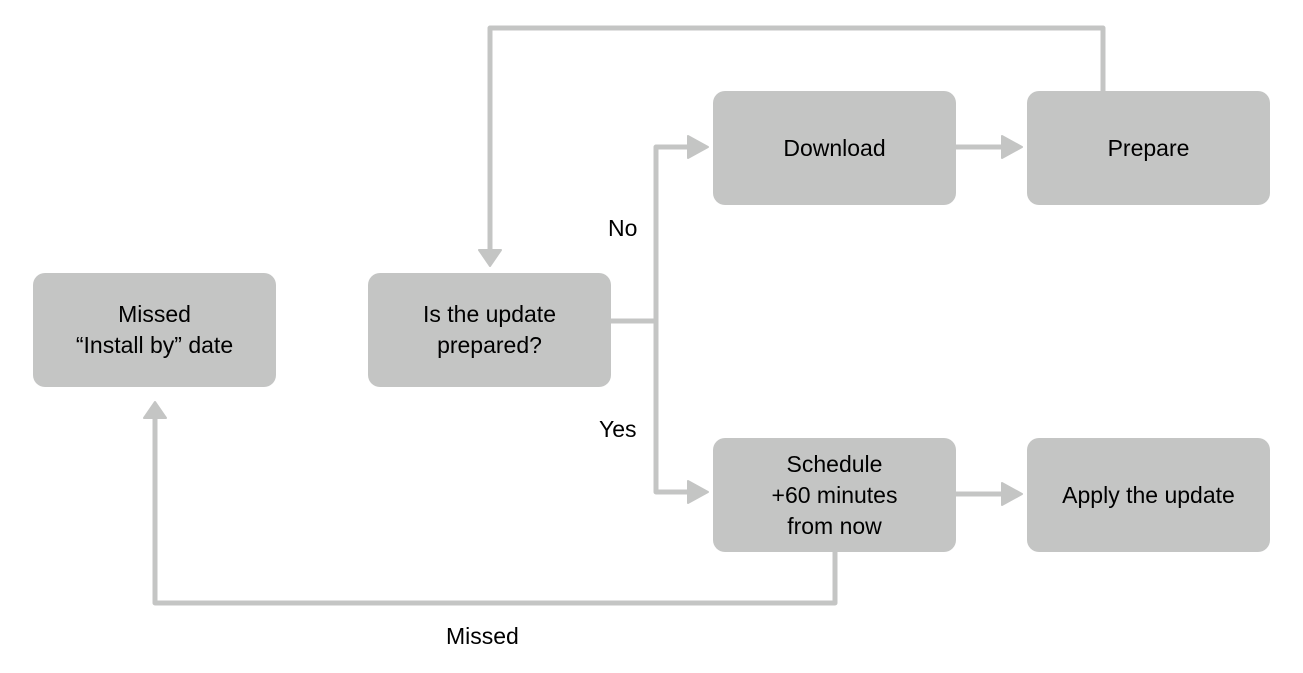 The width and height of the screenshot is (1303, 673). I want to click on node-text-line: Prepare, so click(1148, 147).